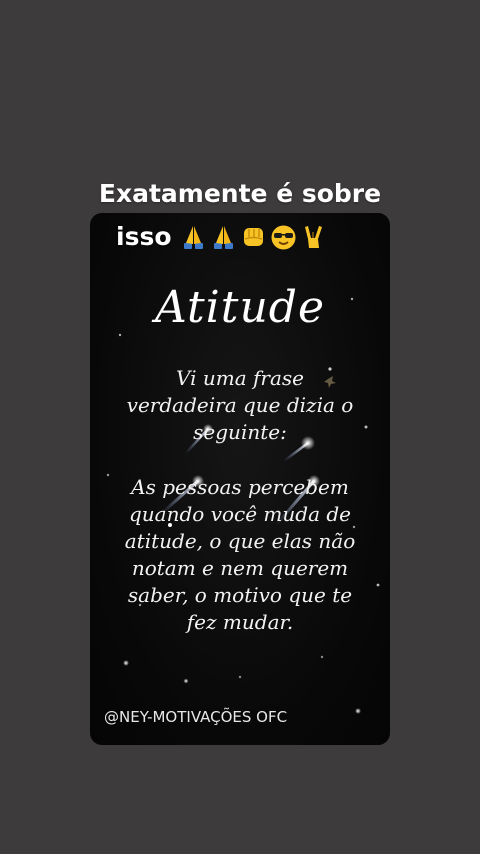 The width and height of the screenshot is (480, 854). I want to click on story-caption-line-2: isso, so click(221, 237).